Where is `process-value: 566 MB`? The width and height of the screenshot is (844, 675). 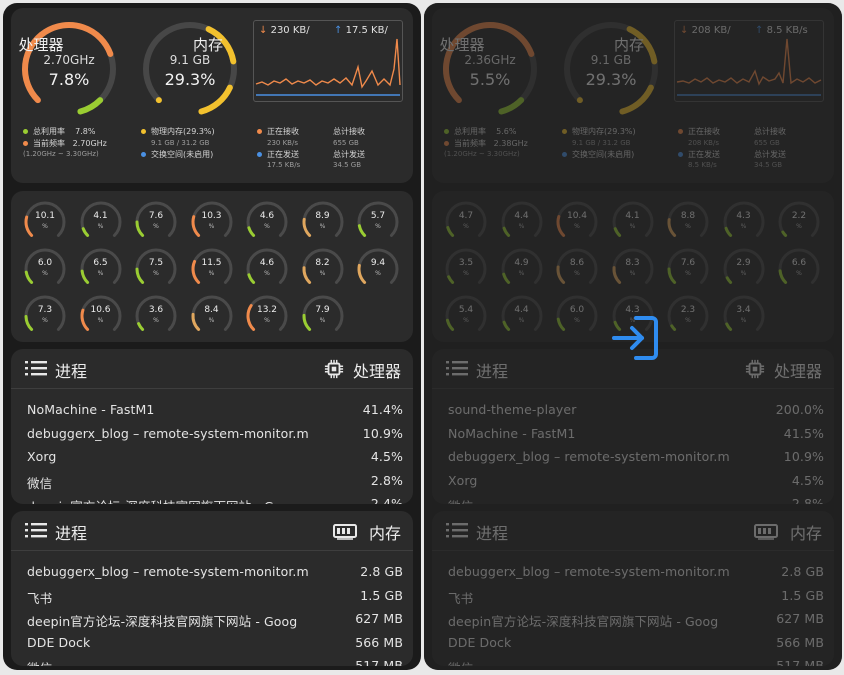 process-value: 566 MB is located at coordinates (379, 642).